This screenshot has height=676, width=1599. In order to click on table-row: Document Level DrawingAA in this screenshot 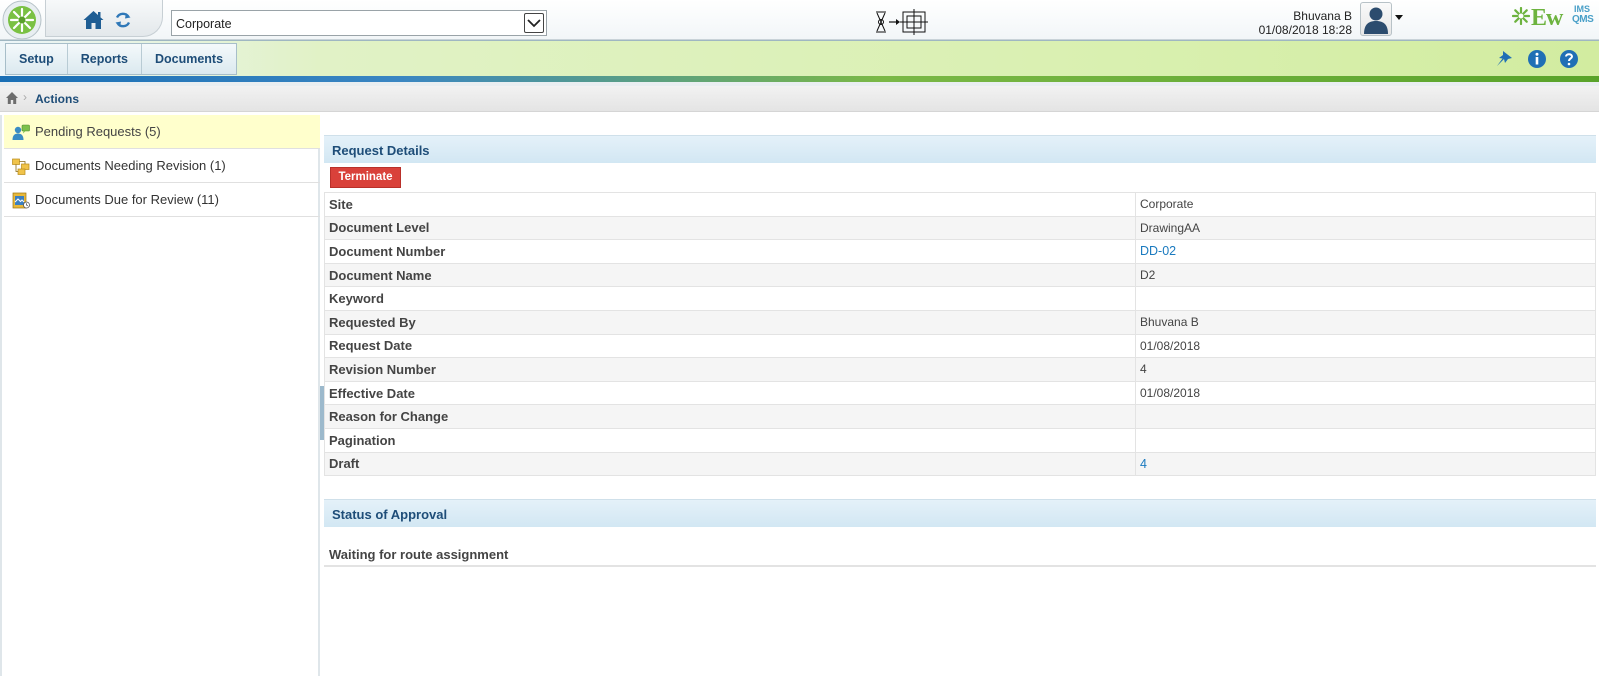, I will do `click(960, 228)`.